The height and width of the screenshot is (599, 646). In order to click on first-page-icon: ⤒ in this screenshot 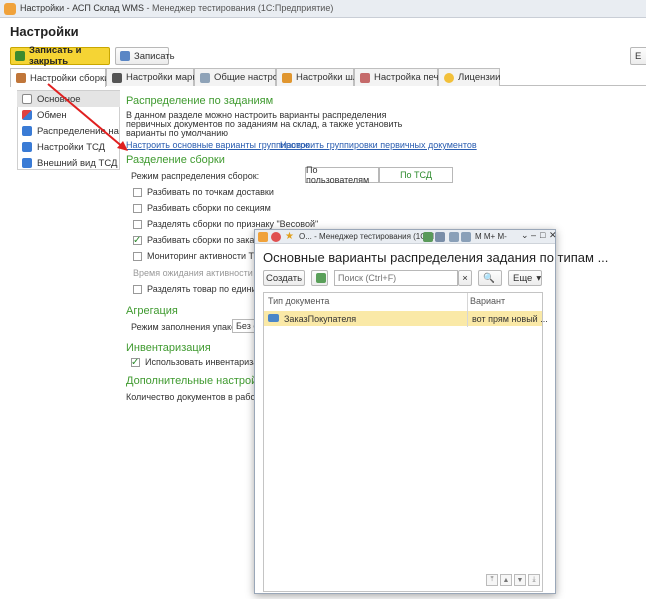, I will do `click(492, 580)`.